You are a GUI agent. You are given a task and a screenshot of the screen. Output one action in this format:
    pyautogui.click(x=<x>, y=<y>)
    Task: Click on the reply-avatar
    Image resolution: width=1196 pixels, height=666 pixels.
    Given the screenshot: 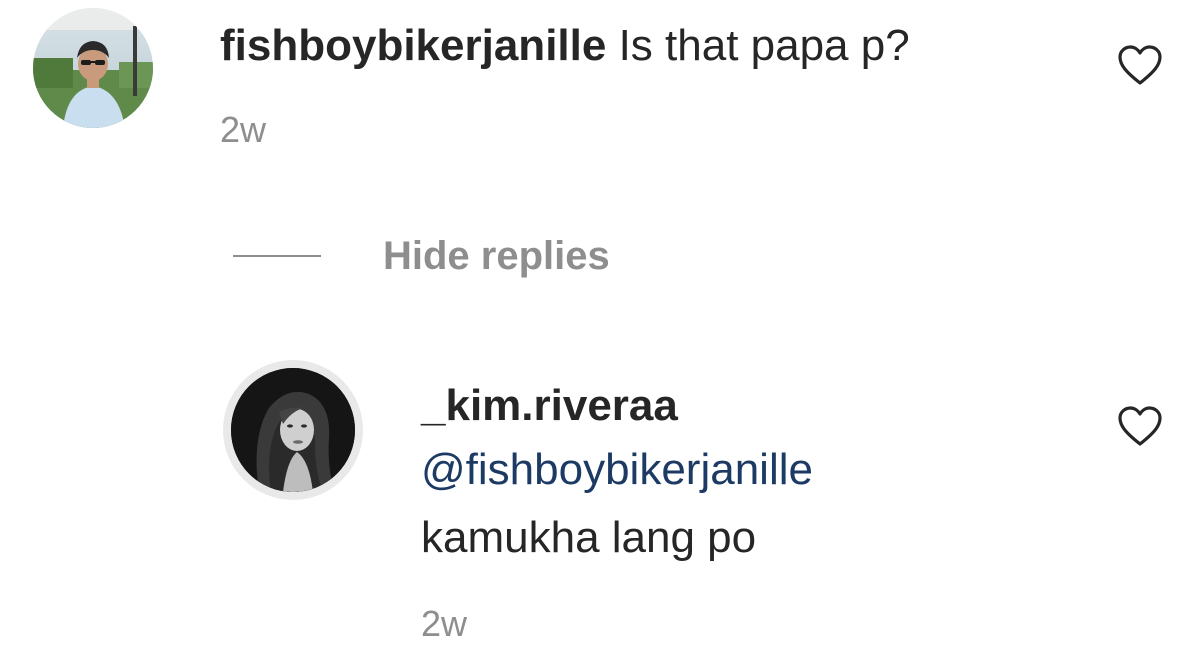 What is the action you would take?
    pyautogui.click(x=293, y=430)
    